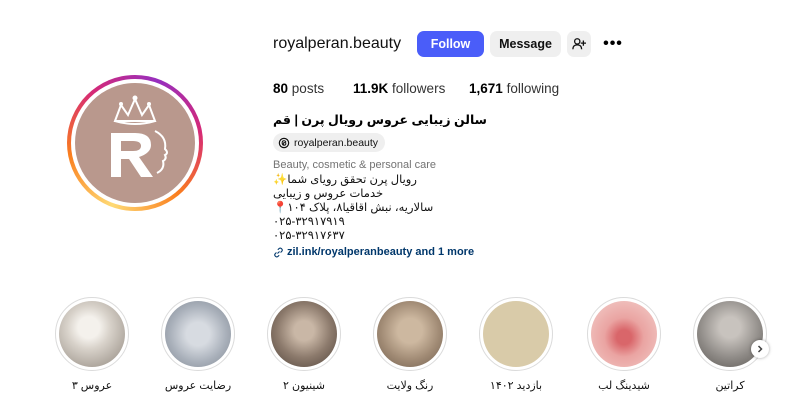  Describe the element at coordinates (304, 386) in the screenshot. I see `highlight-label: شینیون ۲` at that location.